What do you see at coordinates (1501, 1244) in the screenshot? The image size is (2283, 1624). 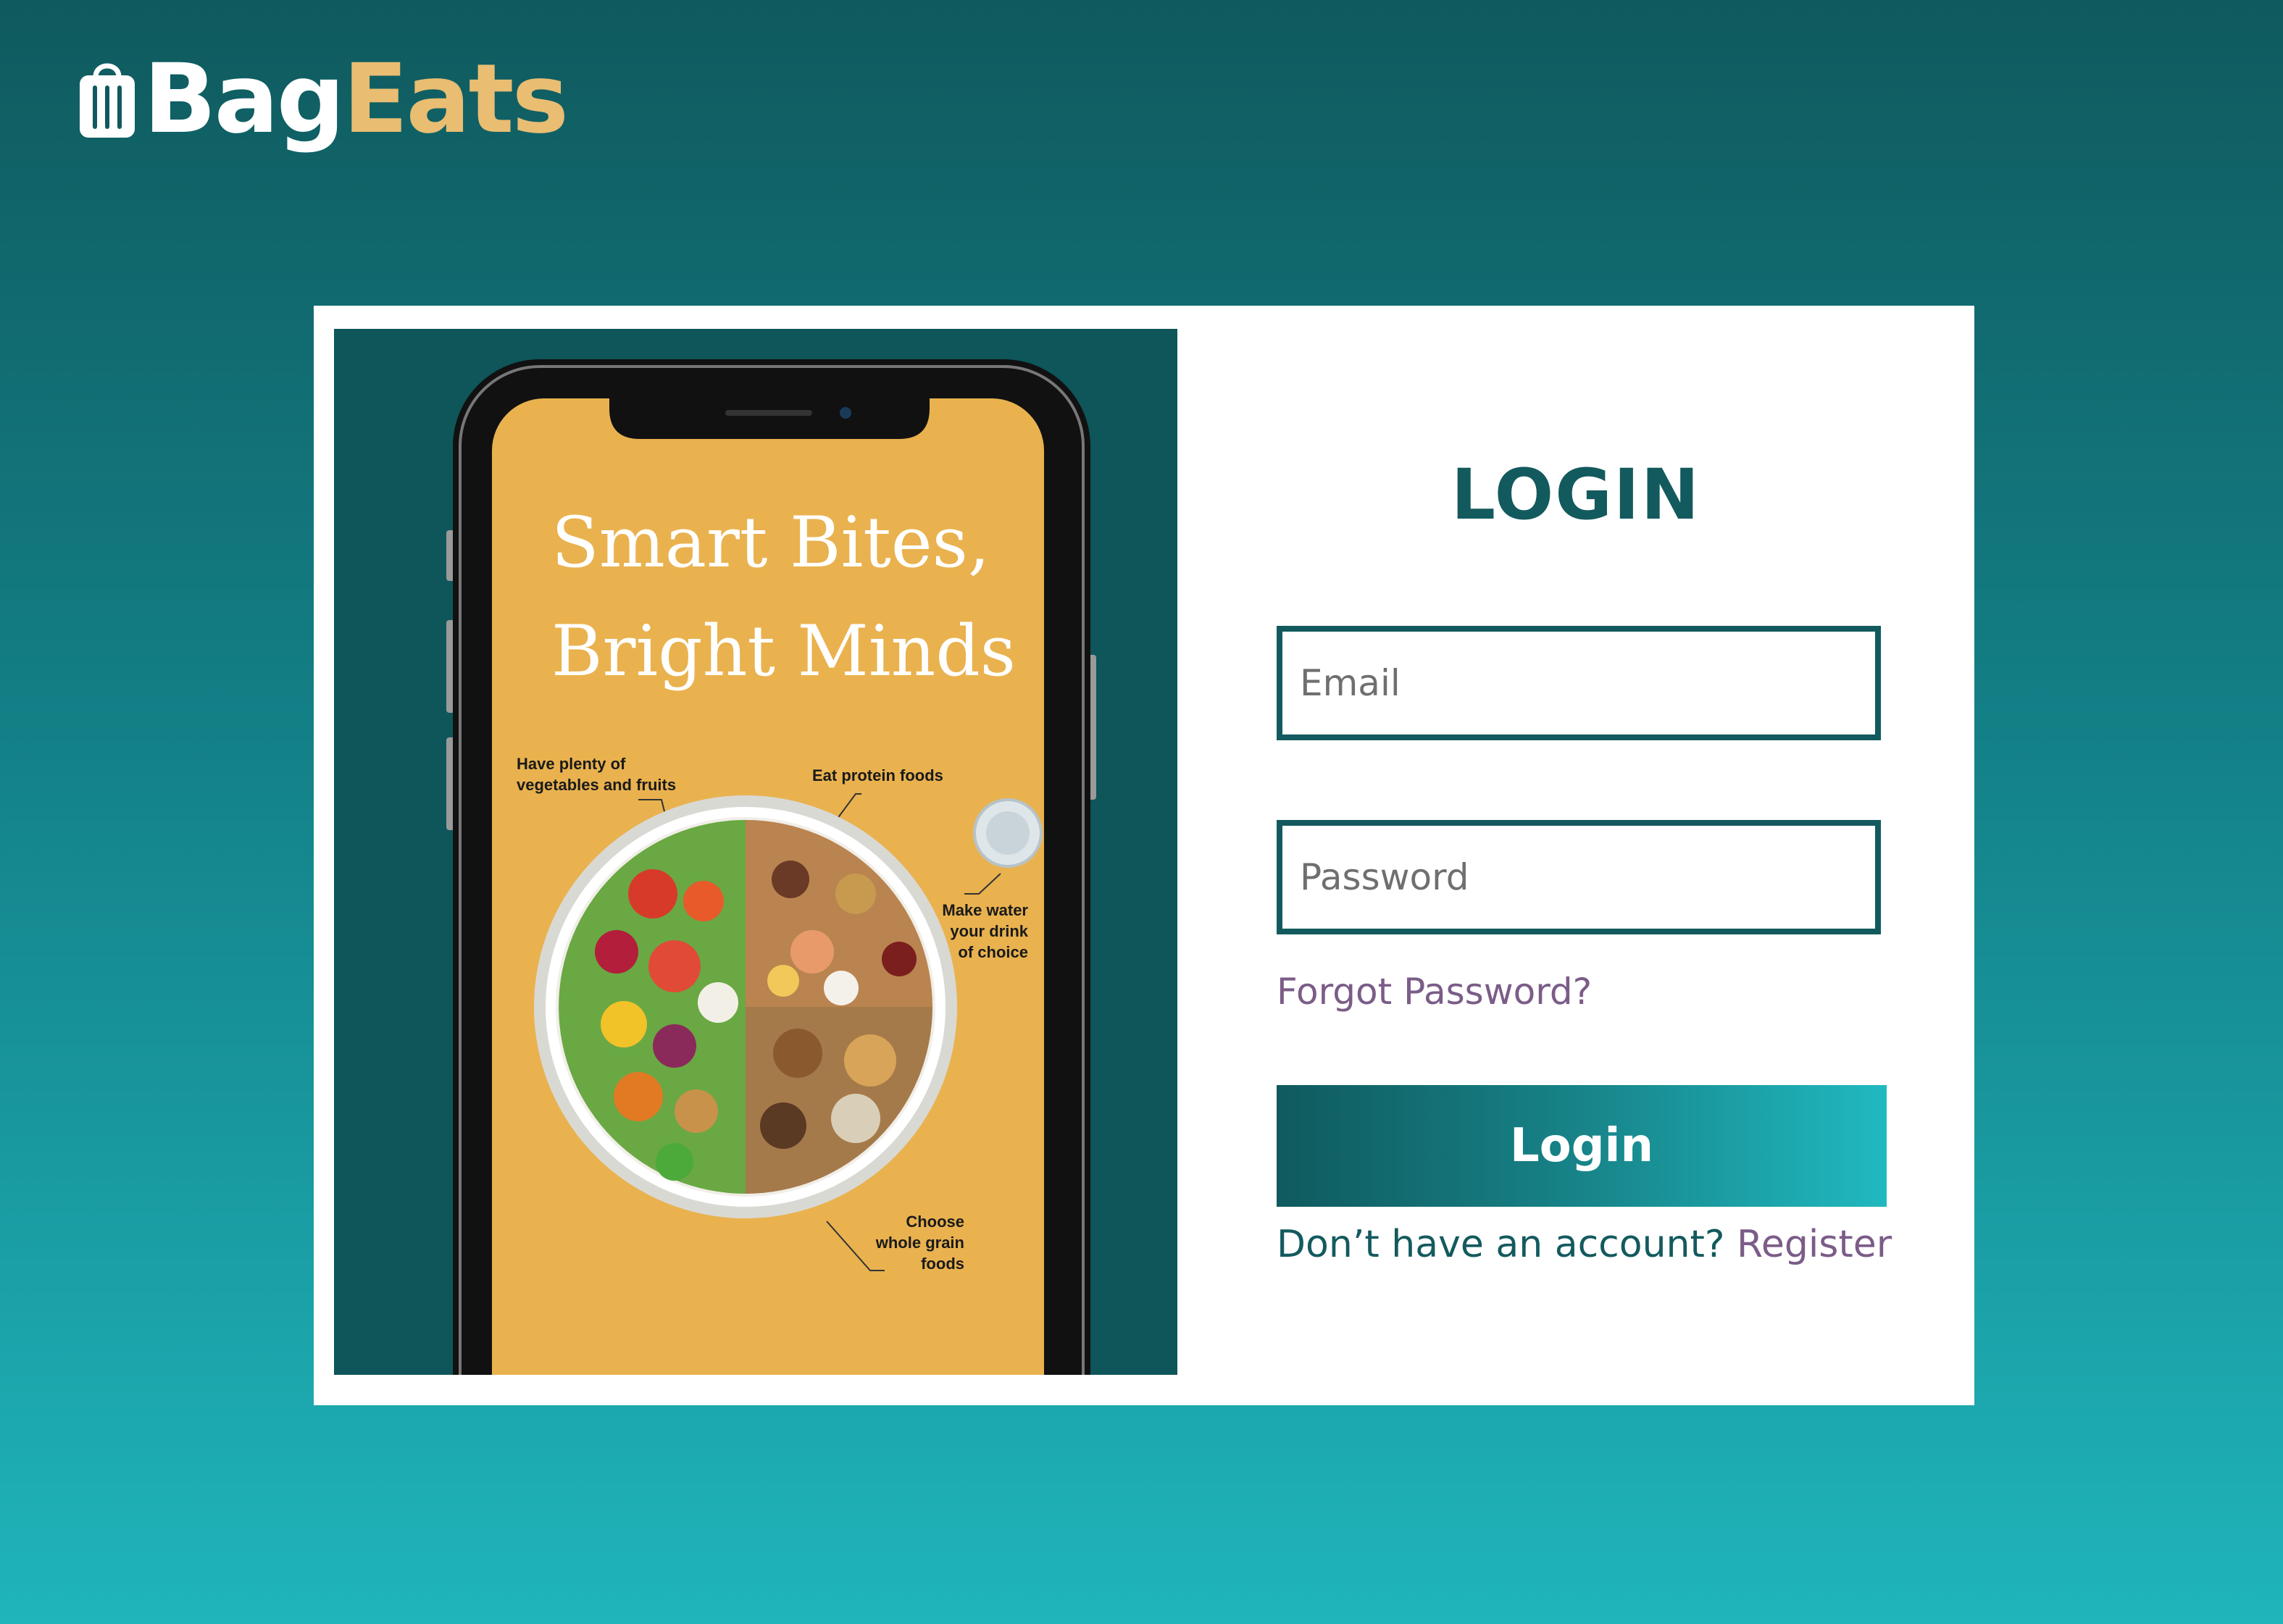 I see `no-account-text: Don’t have an account?` at bounding box center [1501, 1244].